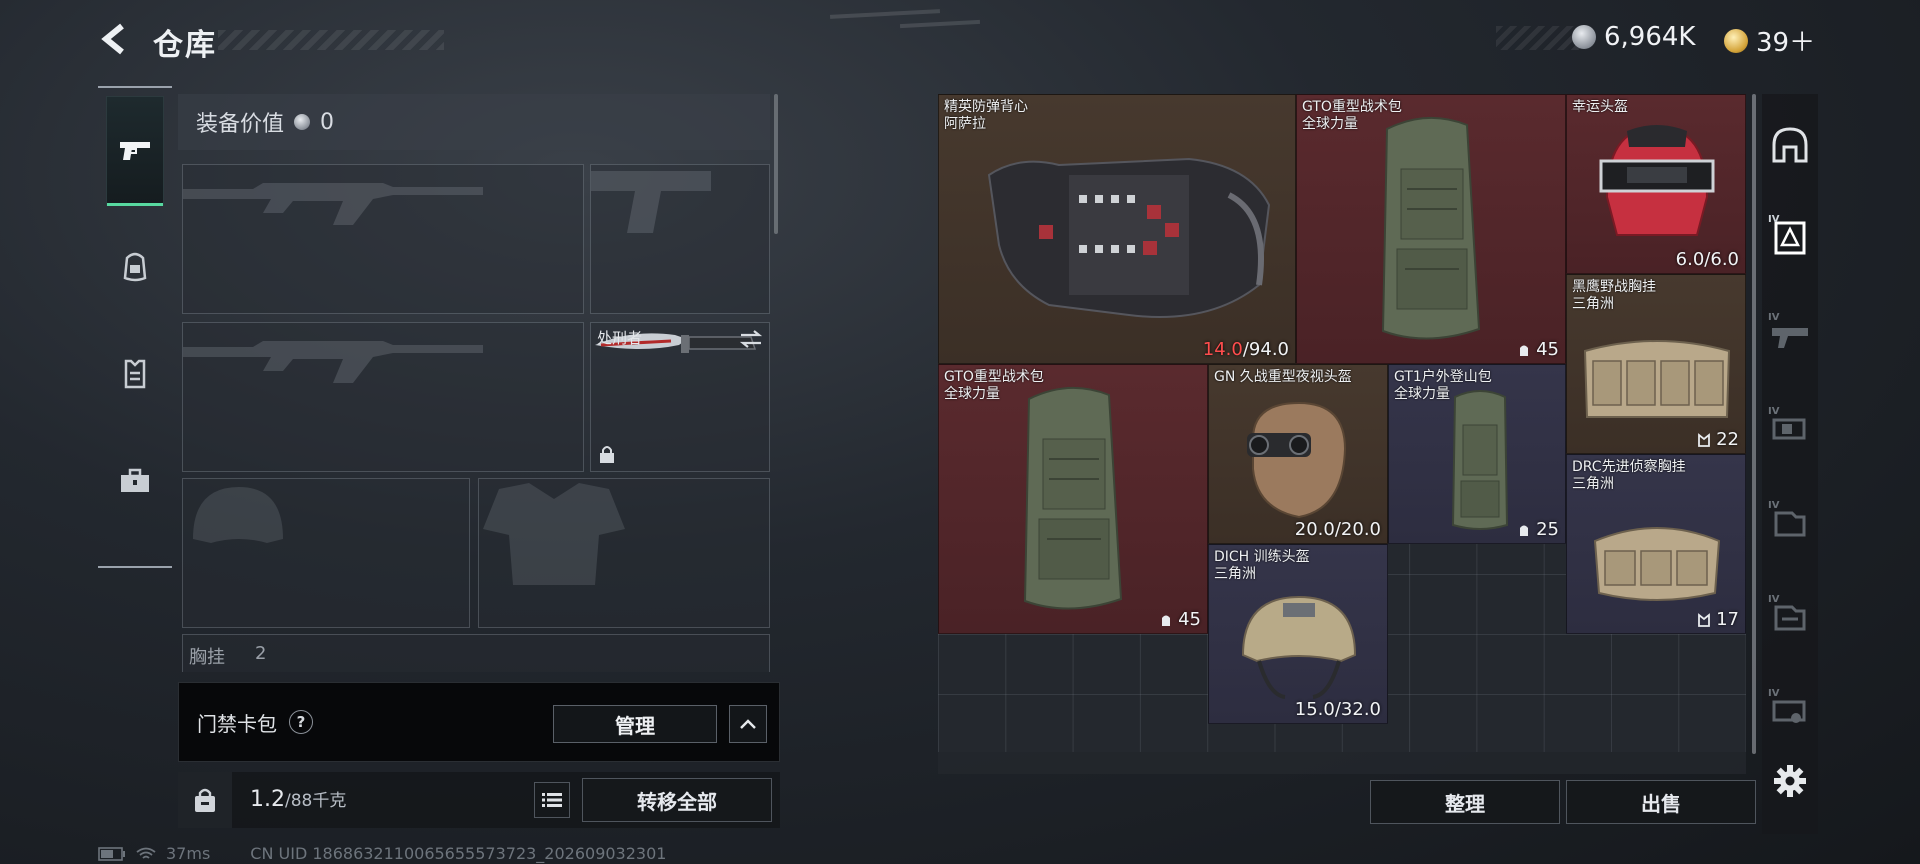 This screenshot has width=1920, height=864. What do you see at coordinates (1262, 566) in the screenshot?
I see `item-name: DICH 训练头盔 三角洲` at bounding box center [1262, 566].